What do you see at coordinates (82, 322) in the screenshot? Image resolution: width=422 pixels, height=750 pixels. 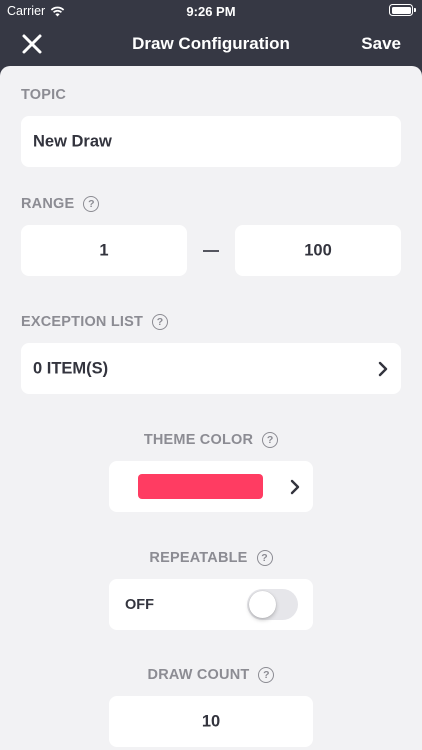 I see `exception-list-label-text: EXCEPTION LIST` at bounding box center [82, 322].